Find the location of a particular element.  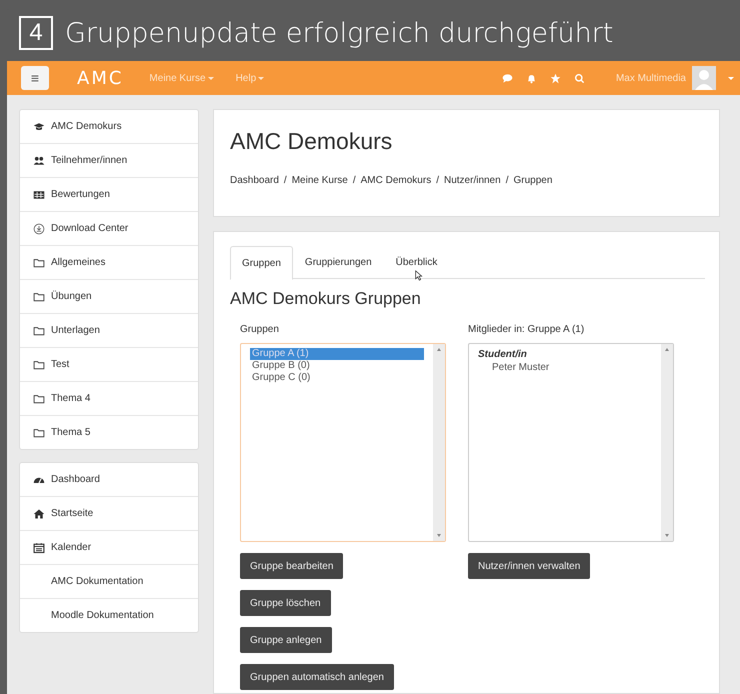

calendar-icon is located at coordinates (39, 548).